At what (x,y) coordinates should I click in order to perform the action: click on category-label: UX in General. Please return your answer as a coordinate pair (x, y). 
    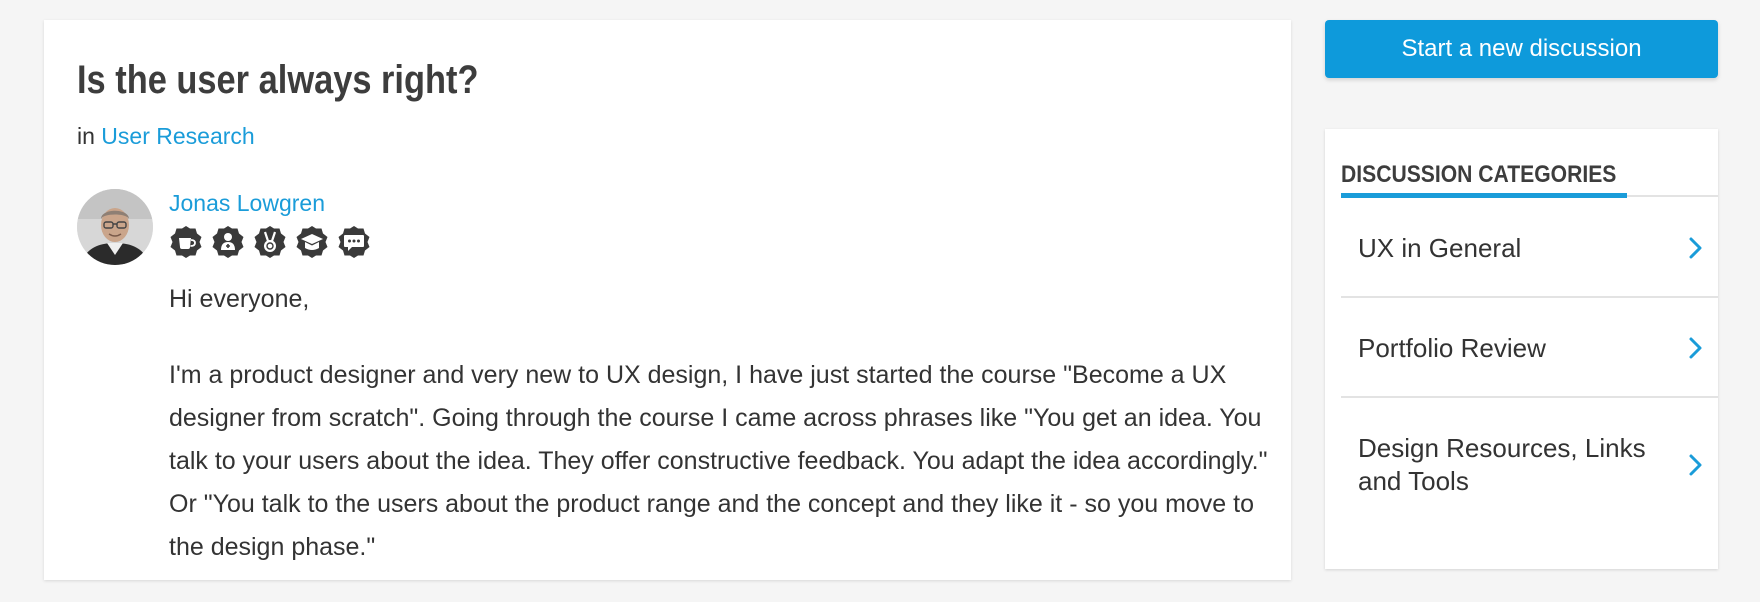
    Looking at the image, I should click on (1440, 247).